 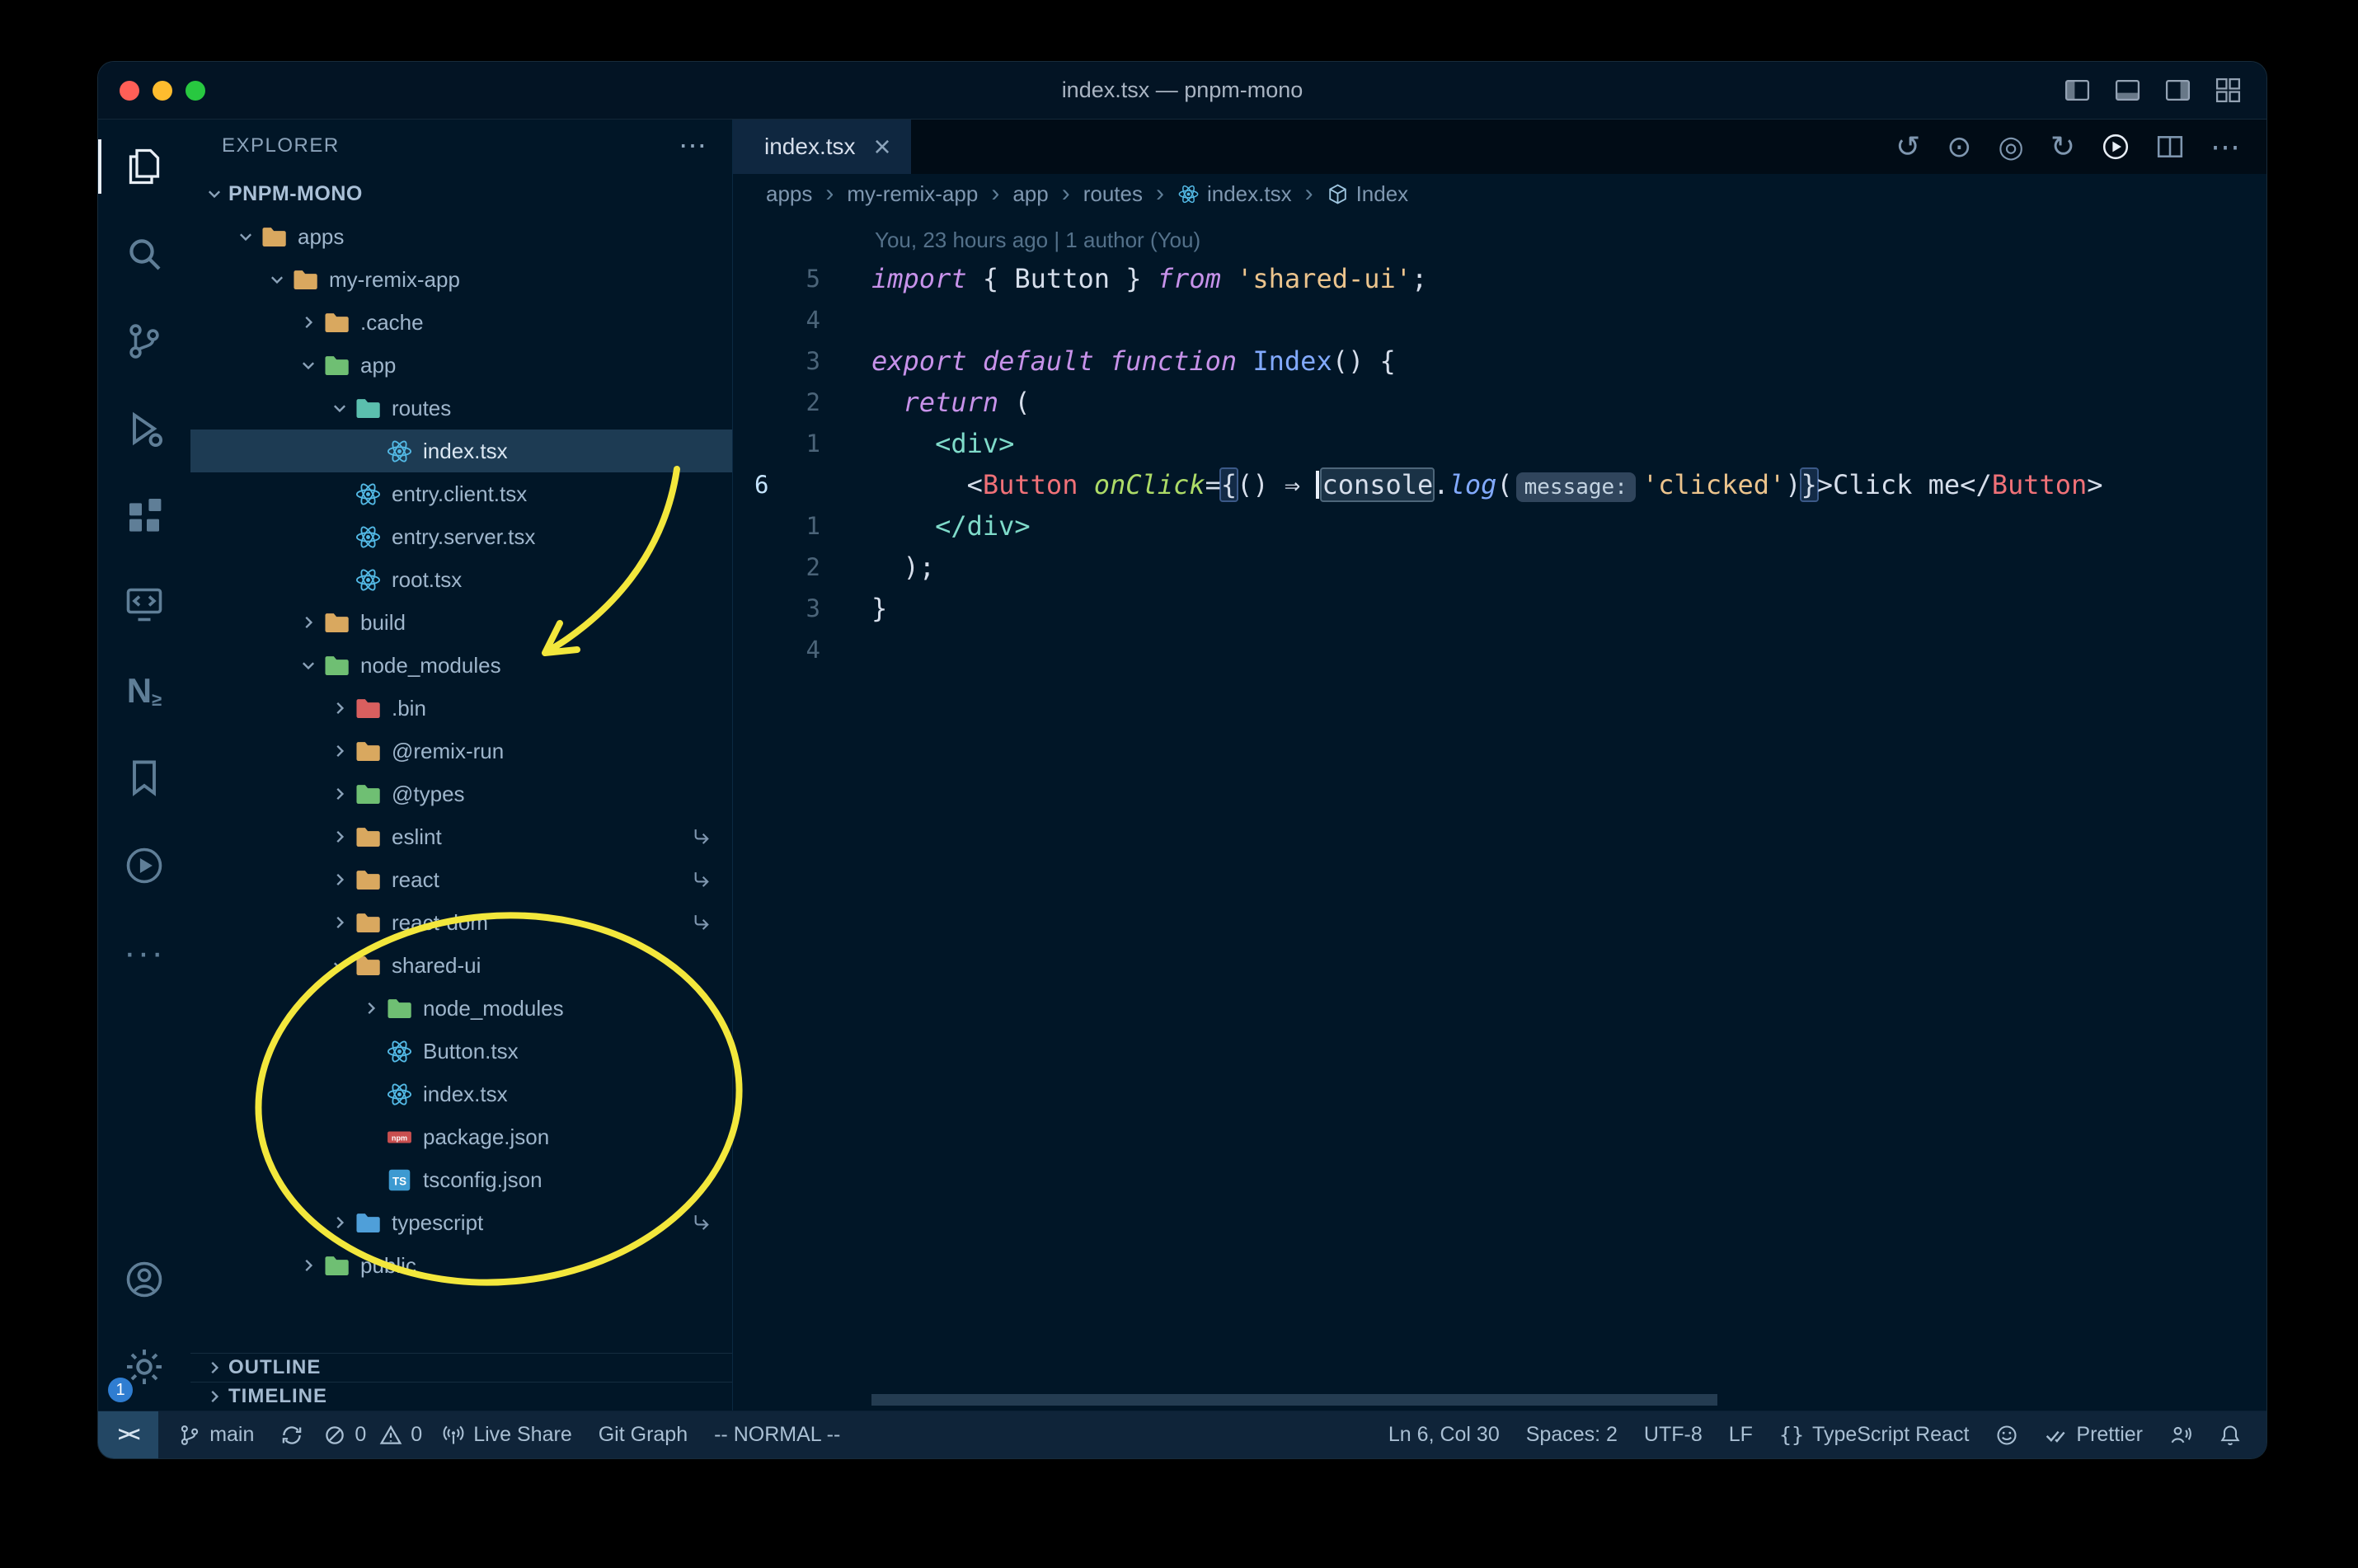 I want to click on activity-search, so click(x=144, y=254).